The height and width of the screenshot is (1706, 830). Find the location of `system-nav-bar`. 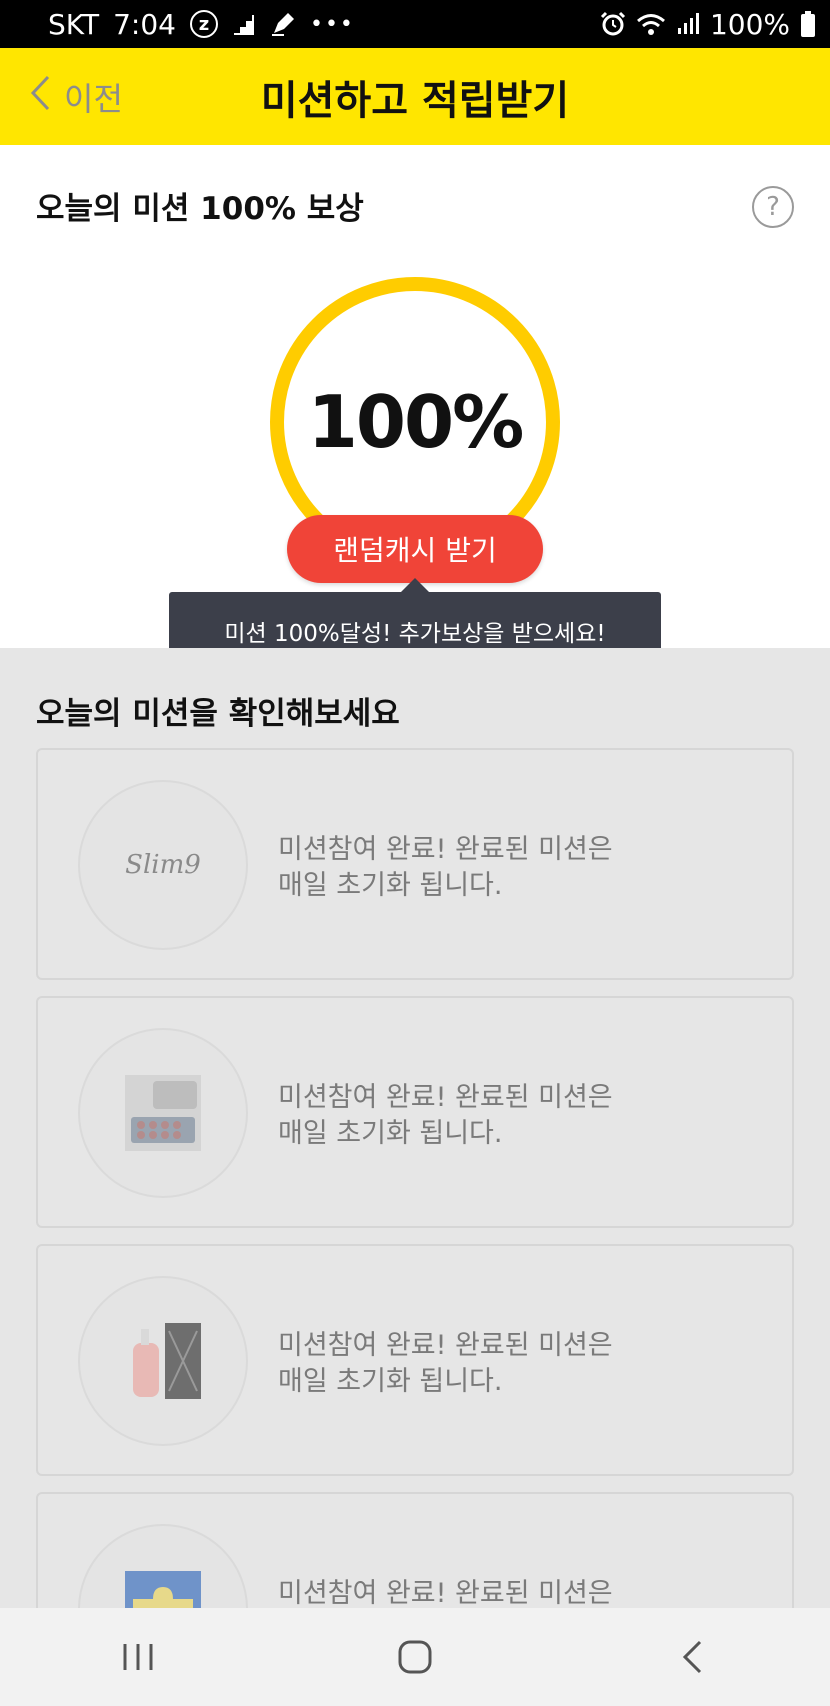

system-nav-bar is located at coordinates (415, 1657).